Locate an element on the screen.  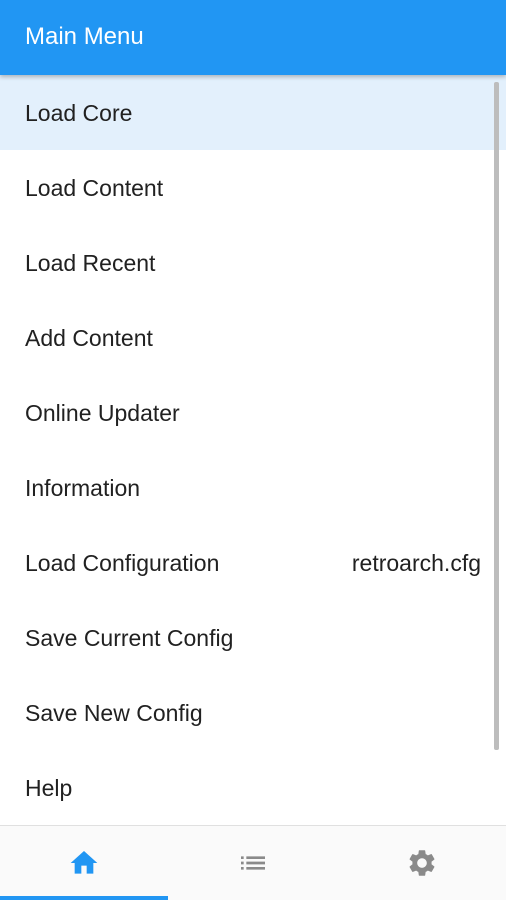
menu-item-save-current-config: Save Current Config is located at coordinates (253, 637).